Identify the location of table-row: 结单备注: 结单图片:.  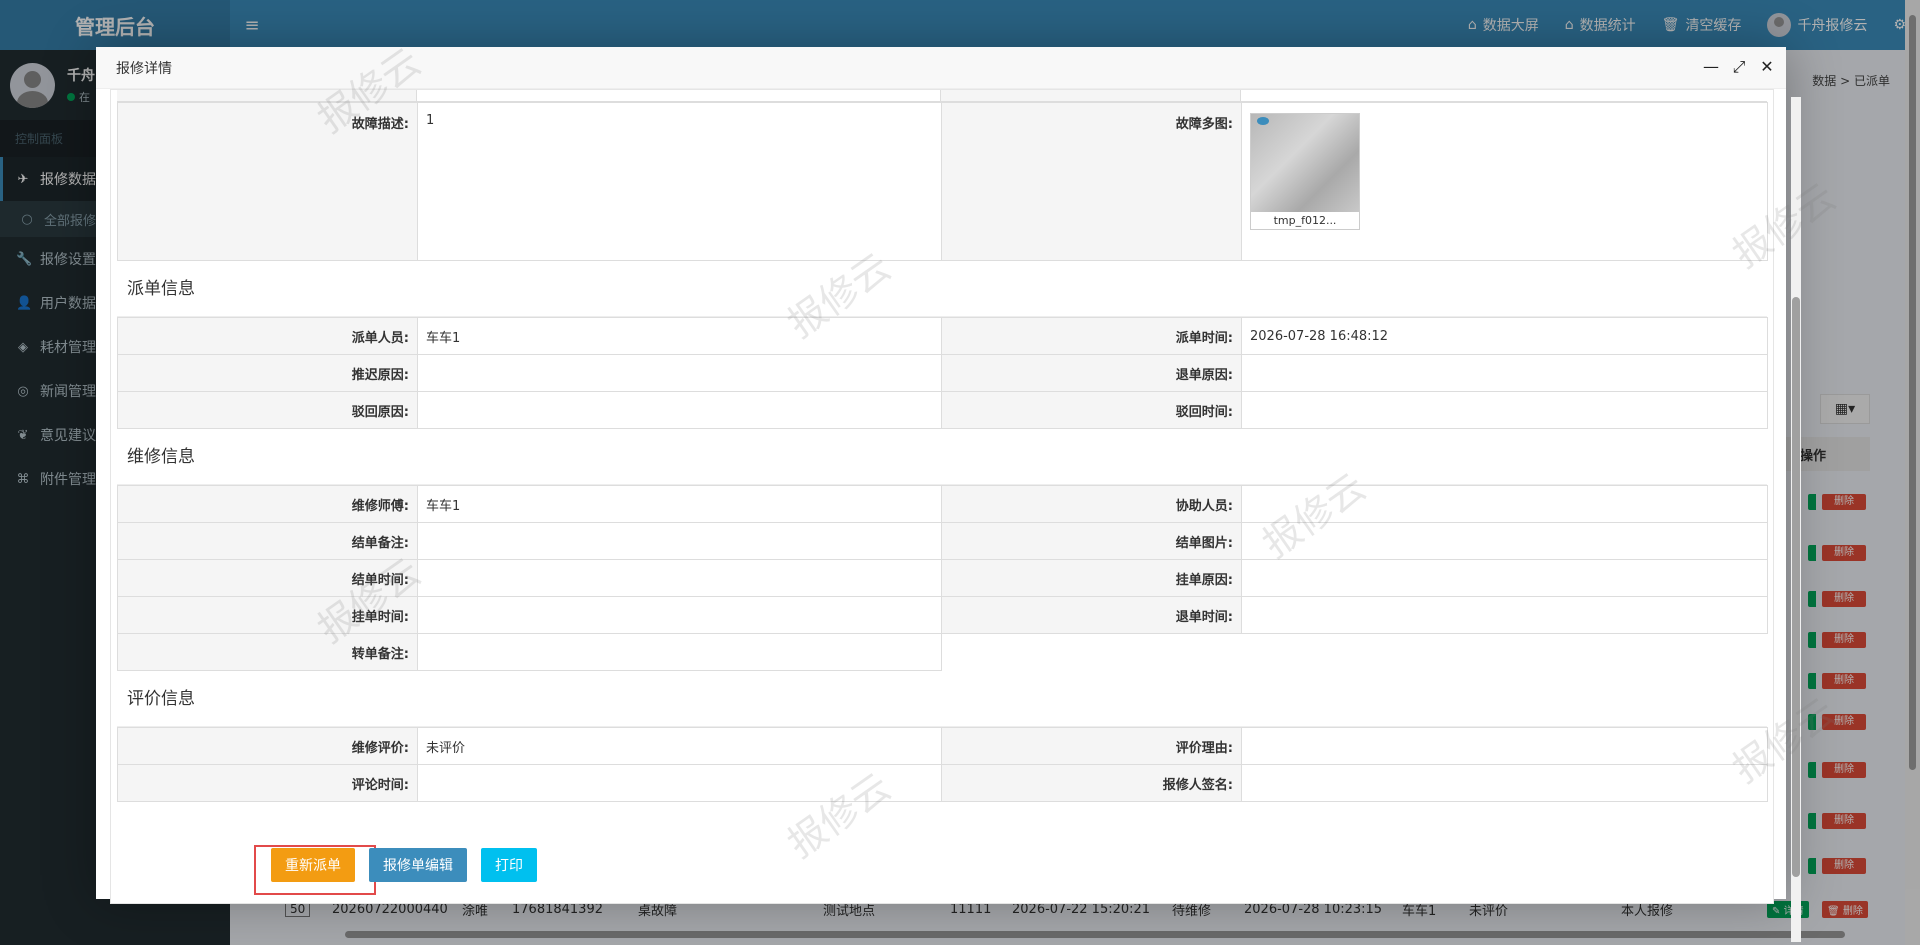
(942, 541).